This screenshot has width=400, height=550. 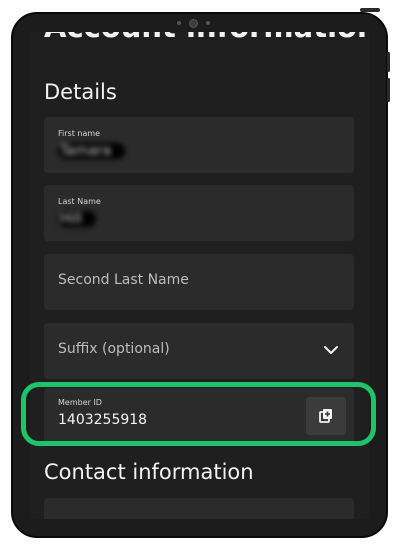 I want to click on copy-add-icon, so click(x=325, y=416).